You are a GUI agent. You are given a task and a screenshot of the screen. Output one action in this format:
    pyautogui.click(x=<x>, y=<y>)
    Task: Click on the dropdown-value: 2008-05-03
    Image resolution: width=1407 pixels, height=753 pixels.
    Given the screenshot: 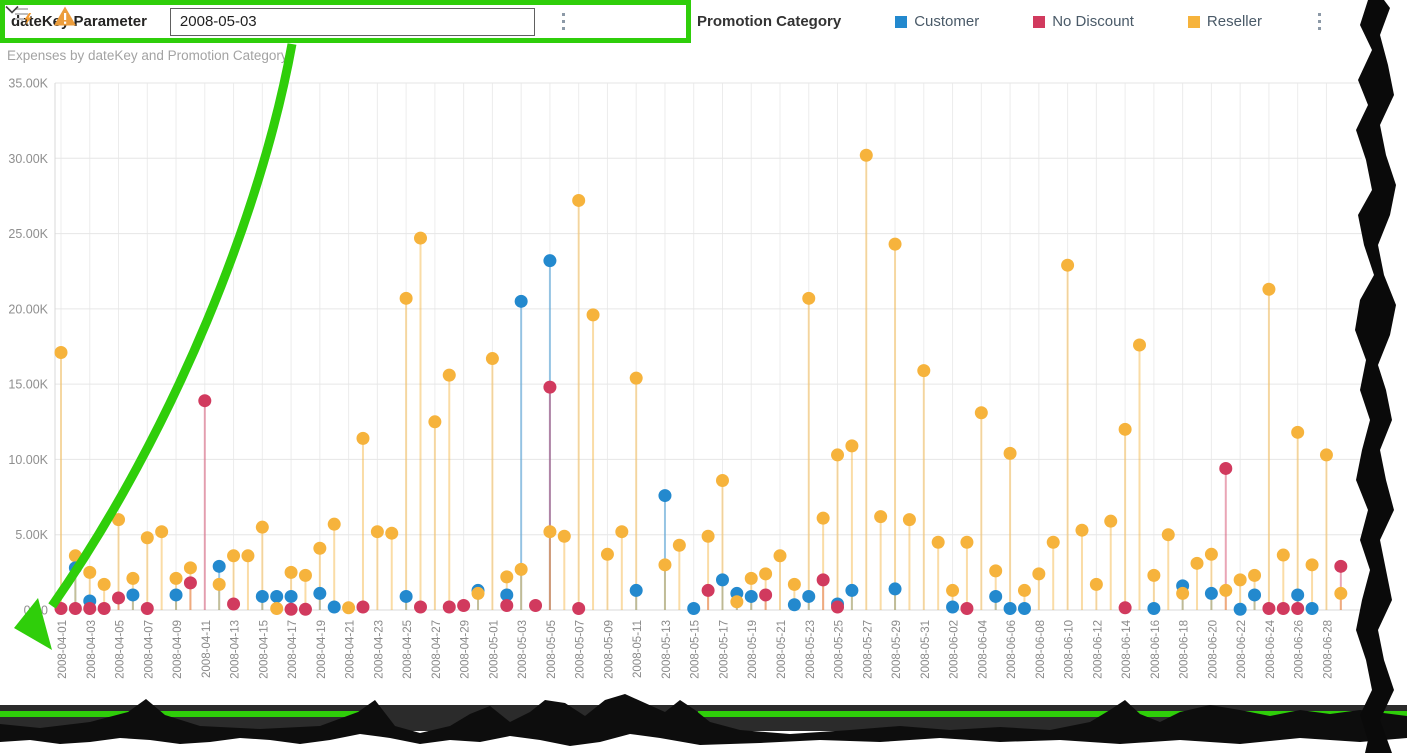 What is the action you would take?
    pyautogui.click(x=218, y=21)
    